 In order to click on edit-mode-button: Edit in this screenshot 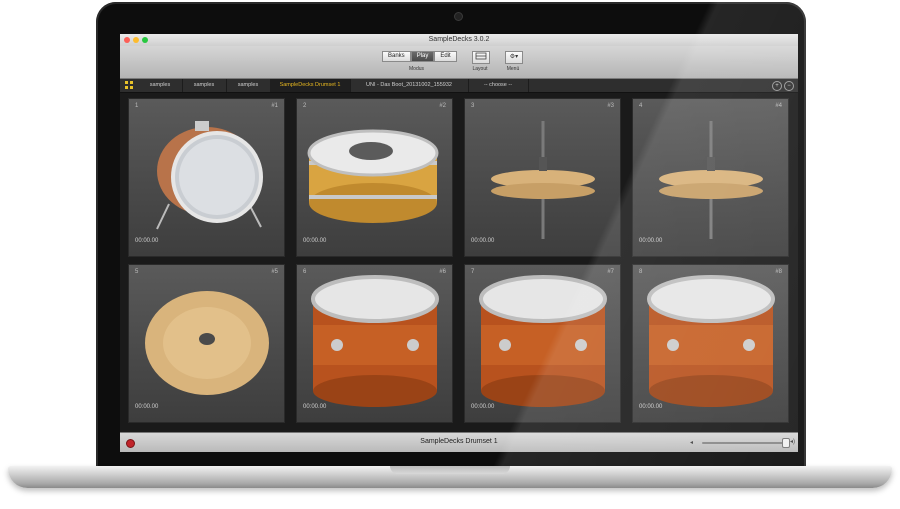, I will do `click(445, 56)`.